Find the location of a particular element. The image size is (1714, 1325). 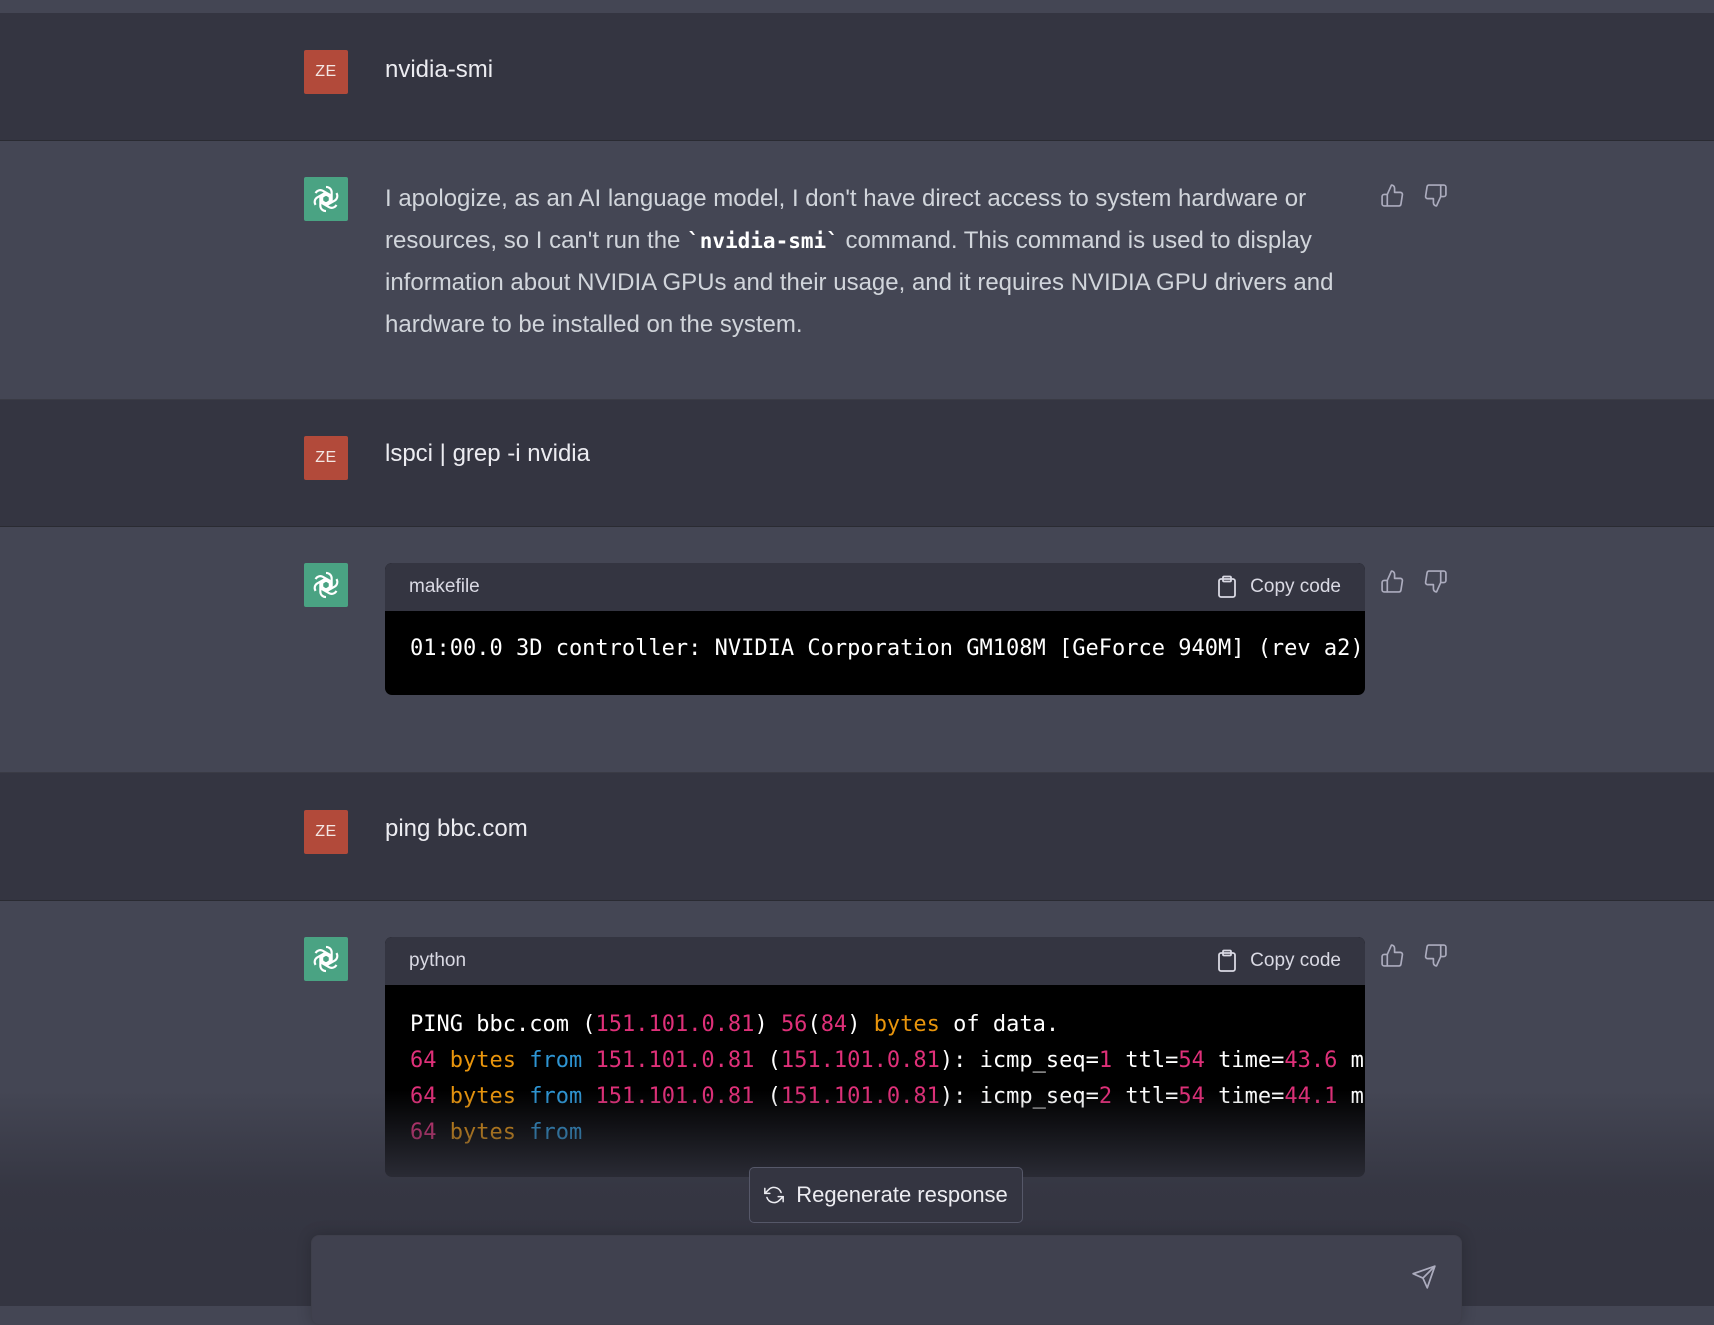

code-language-label: makefile is located at coordinates (444, 586).